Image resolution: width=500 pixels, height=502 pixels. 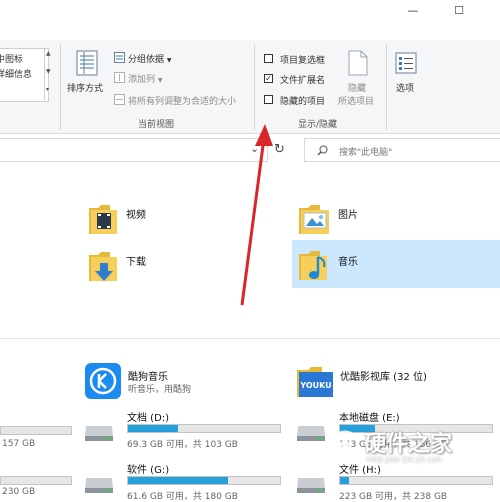 I want to click on layout-scroll: ▲ ▼ ▾, so click(x=49, y=74).